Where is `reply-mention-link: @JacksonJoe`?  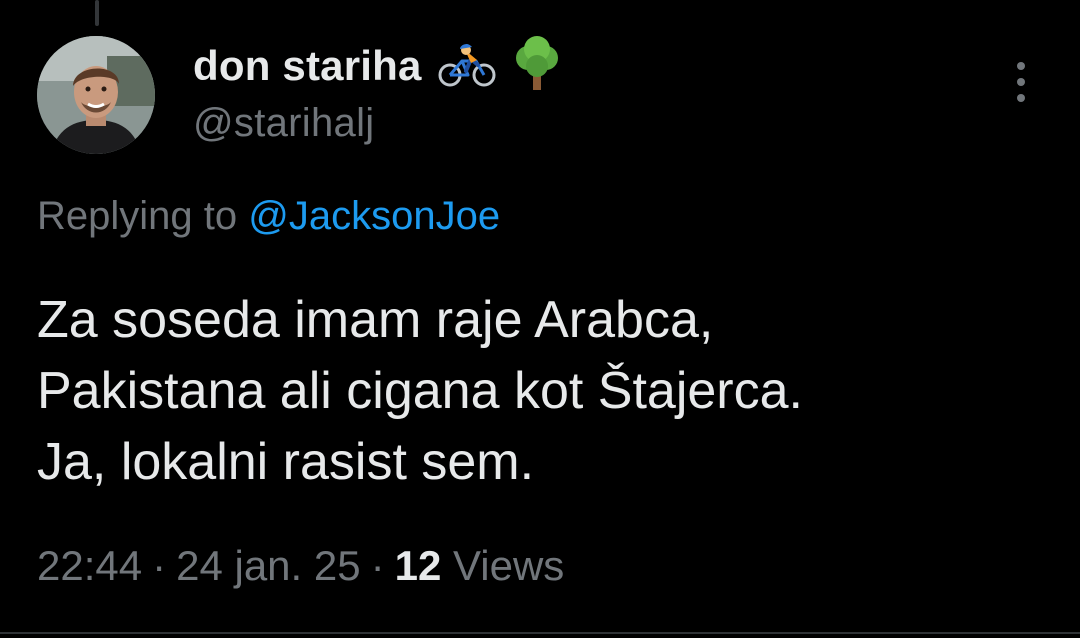 reply-mention-link: @JacksonJoe is located at coordinates (374, 216).